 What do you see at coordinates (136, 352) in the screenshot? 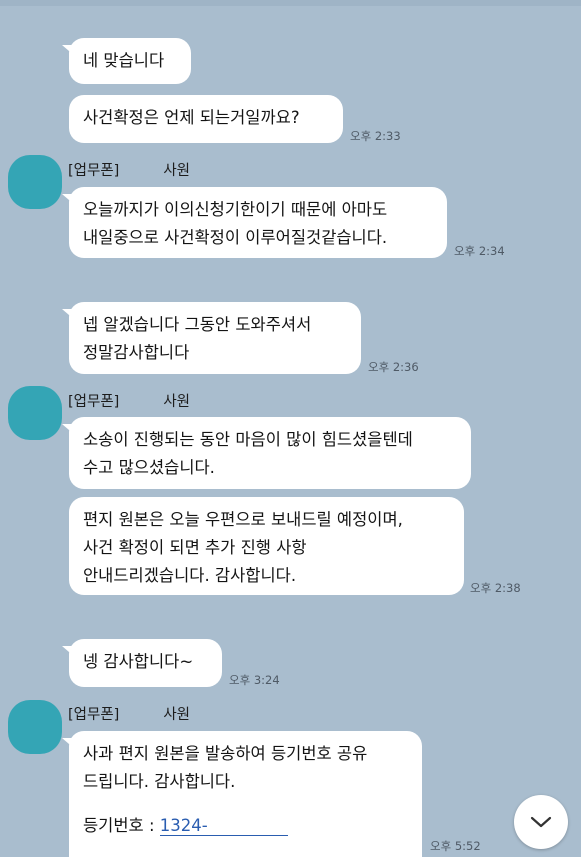
I see `message-line: 정말감사합니다` at bounding box center [136, 352].